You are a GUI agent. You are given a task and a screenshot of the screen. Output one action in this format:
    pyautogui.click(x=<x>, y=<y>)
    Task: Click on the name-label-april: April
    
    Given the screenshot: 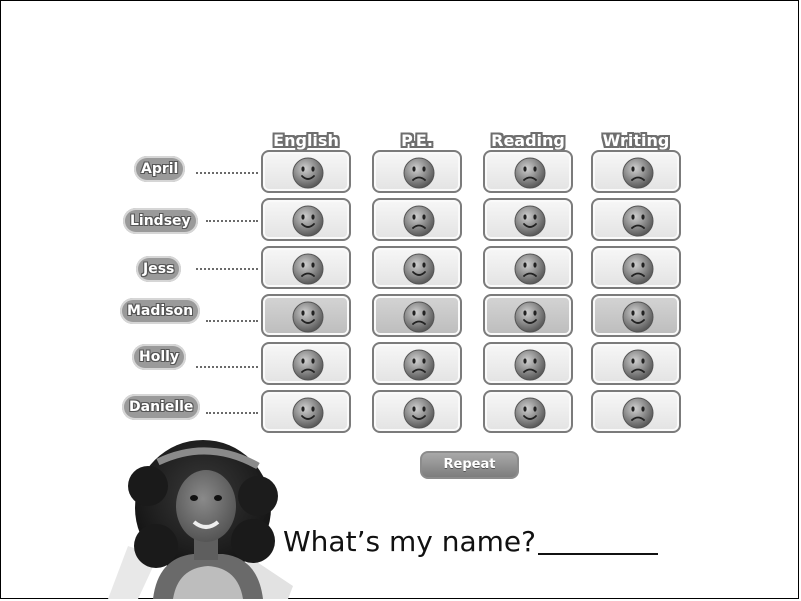 What is the action you would take?
    pyautogui.click(x=160, y=169)
    